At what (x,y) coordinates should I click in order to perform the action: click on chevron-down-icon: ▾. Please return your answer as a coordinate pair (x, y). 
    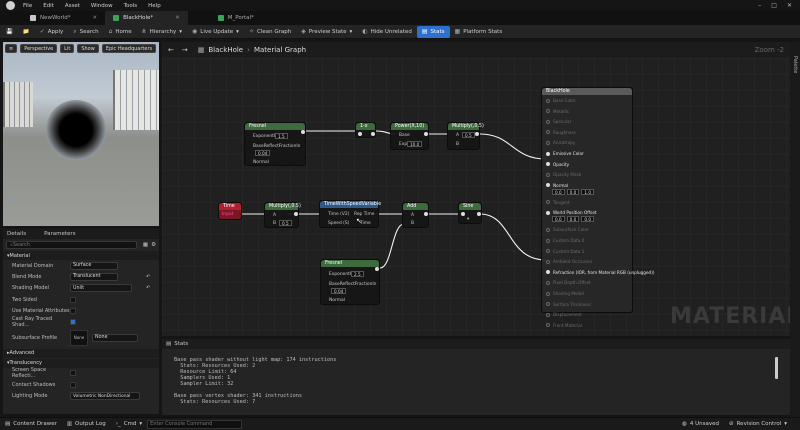
    Looking at the image, I should click on (468, 219).